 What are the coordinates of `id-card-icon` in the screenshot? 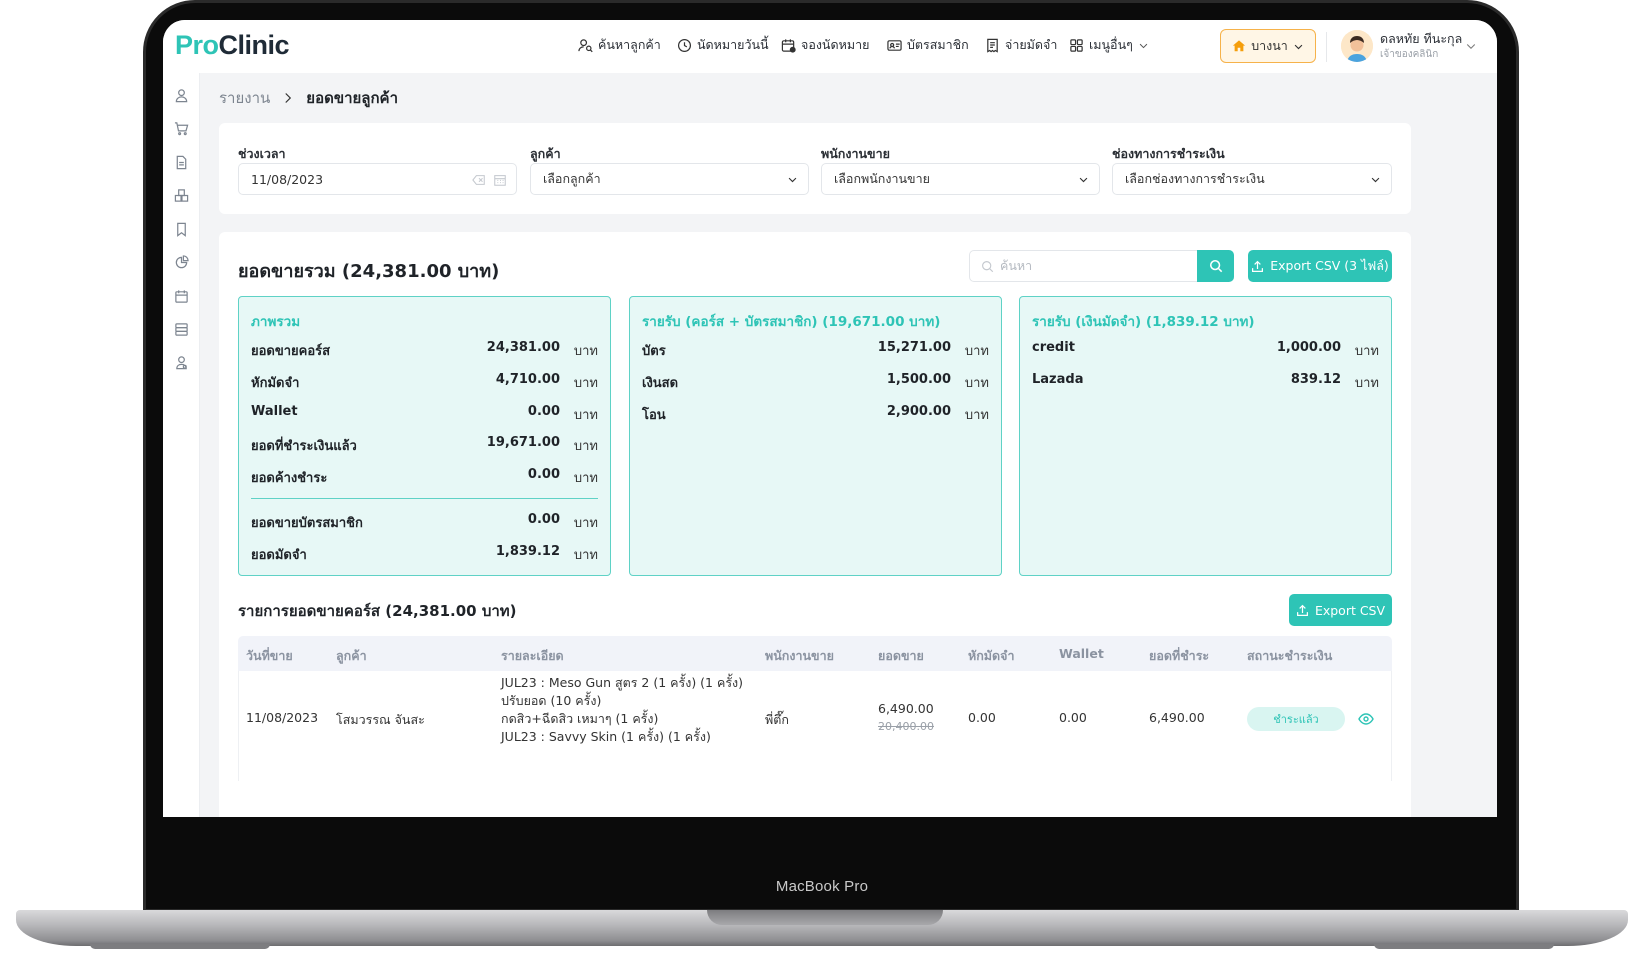 It's located at (894, 45).